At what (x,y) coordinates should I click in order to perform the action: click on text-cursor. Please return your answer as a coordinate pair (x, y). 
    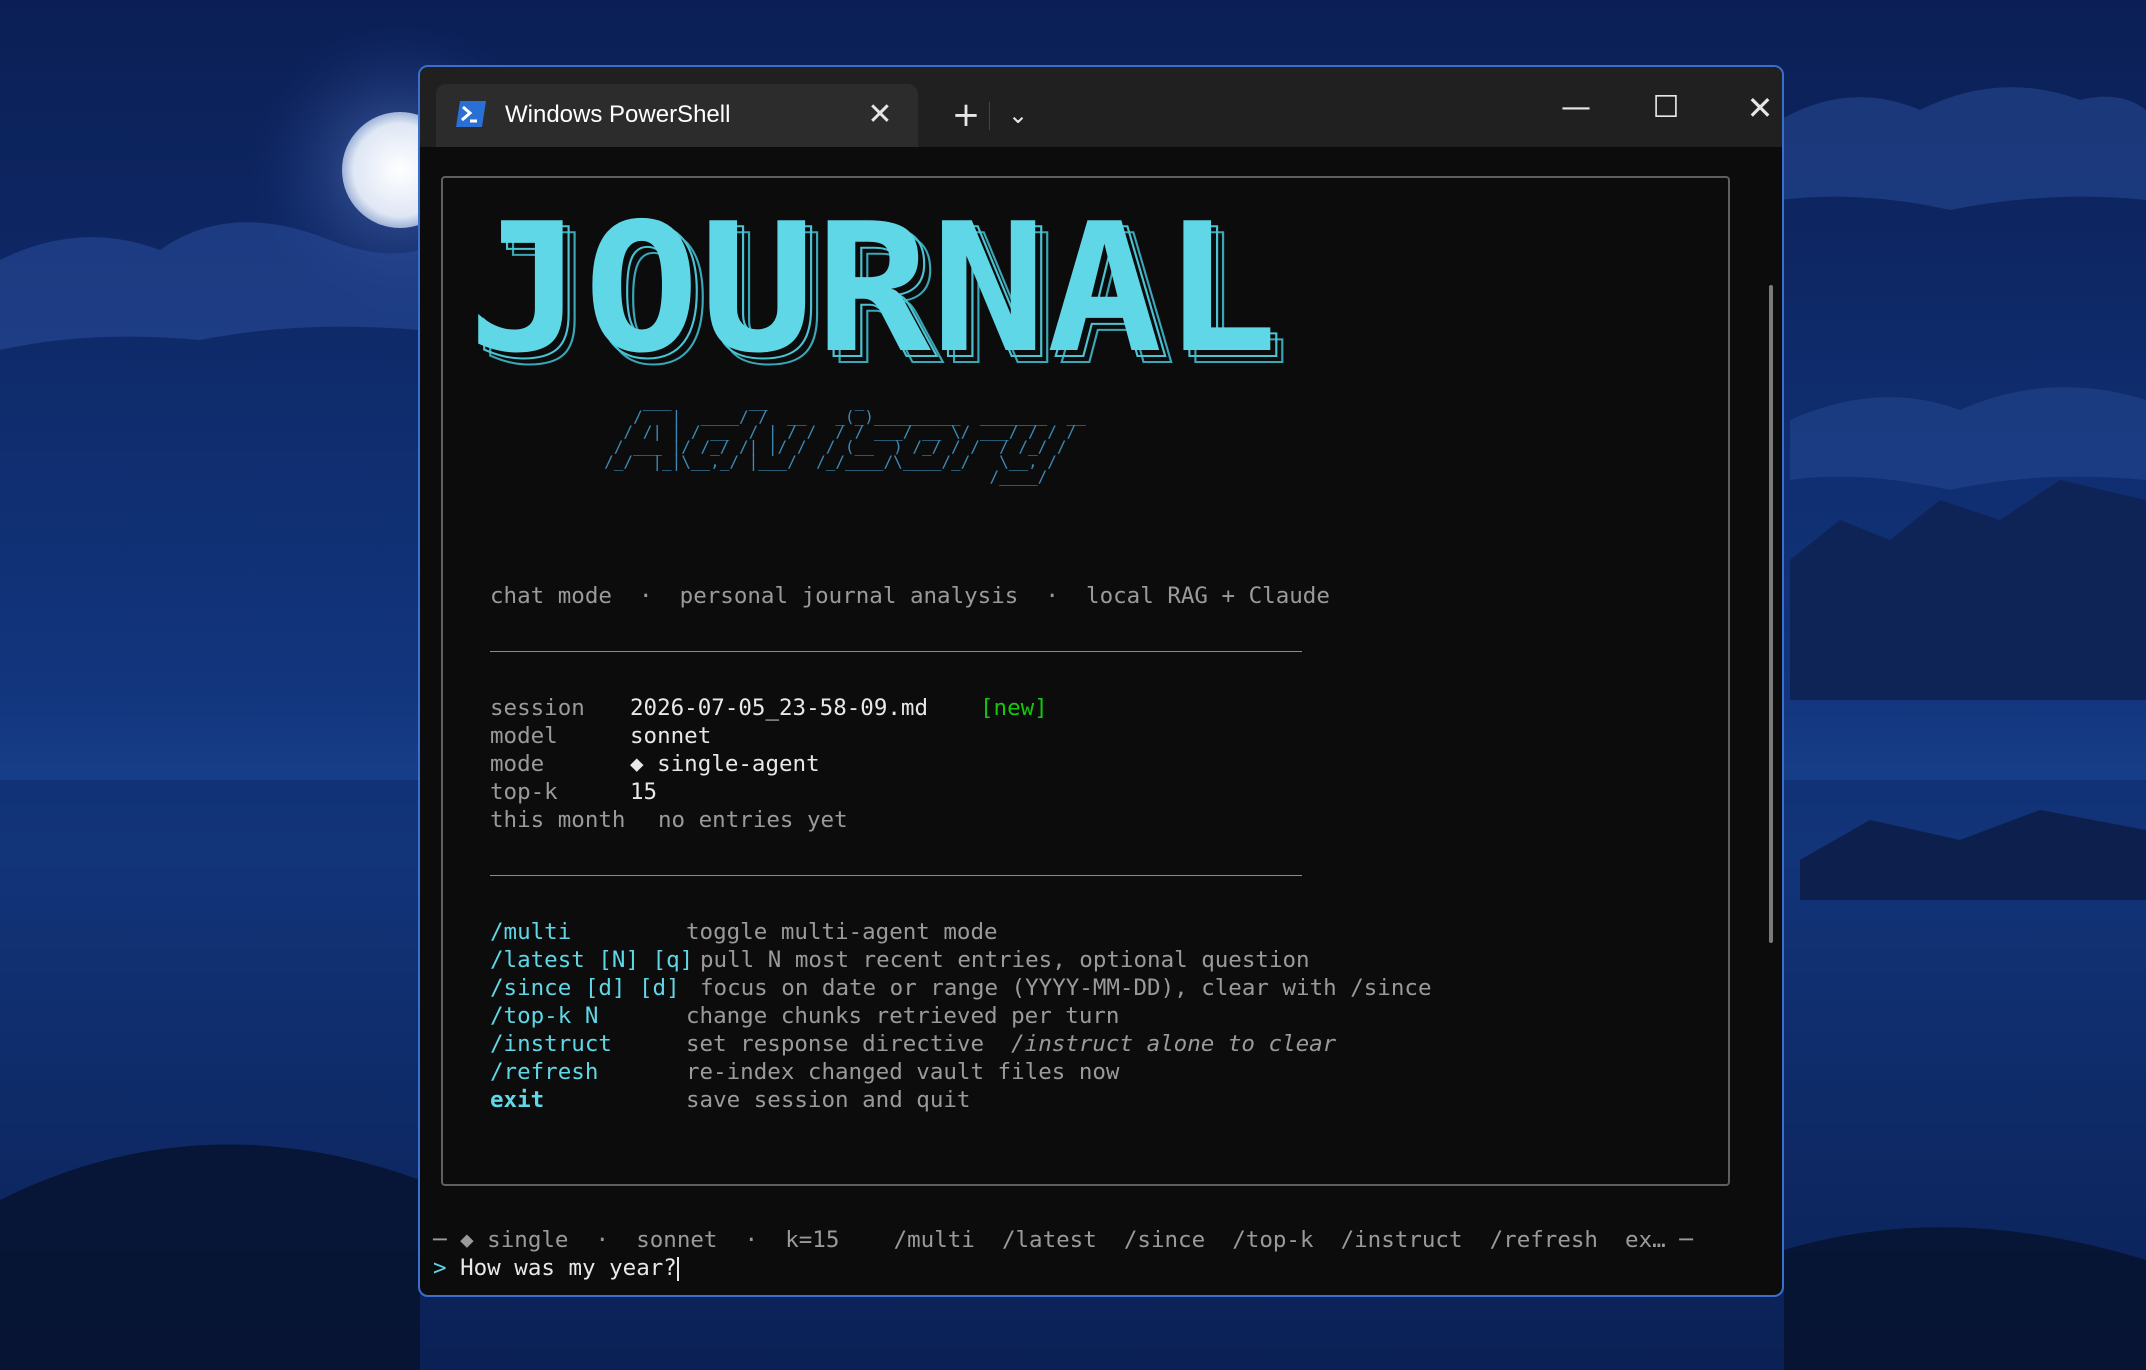
    Looking at the image, I should click on (677, 1268).